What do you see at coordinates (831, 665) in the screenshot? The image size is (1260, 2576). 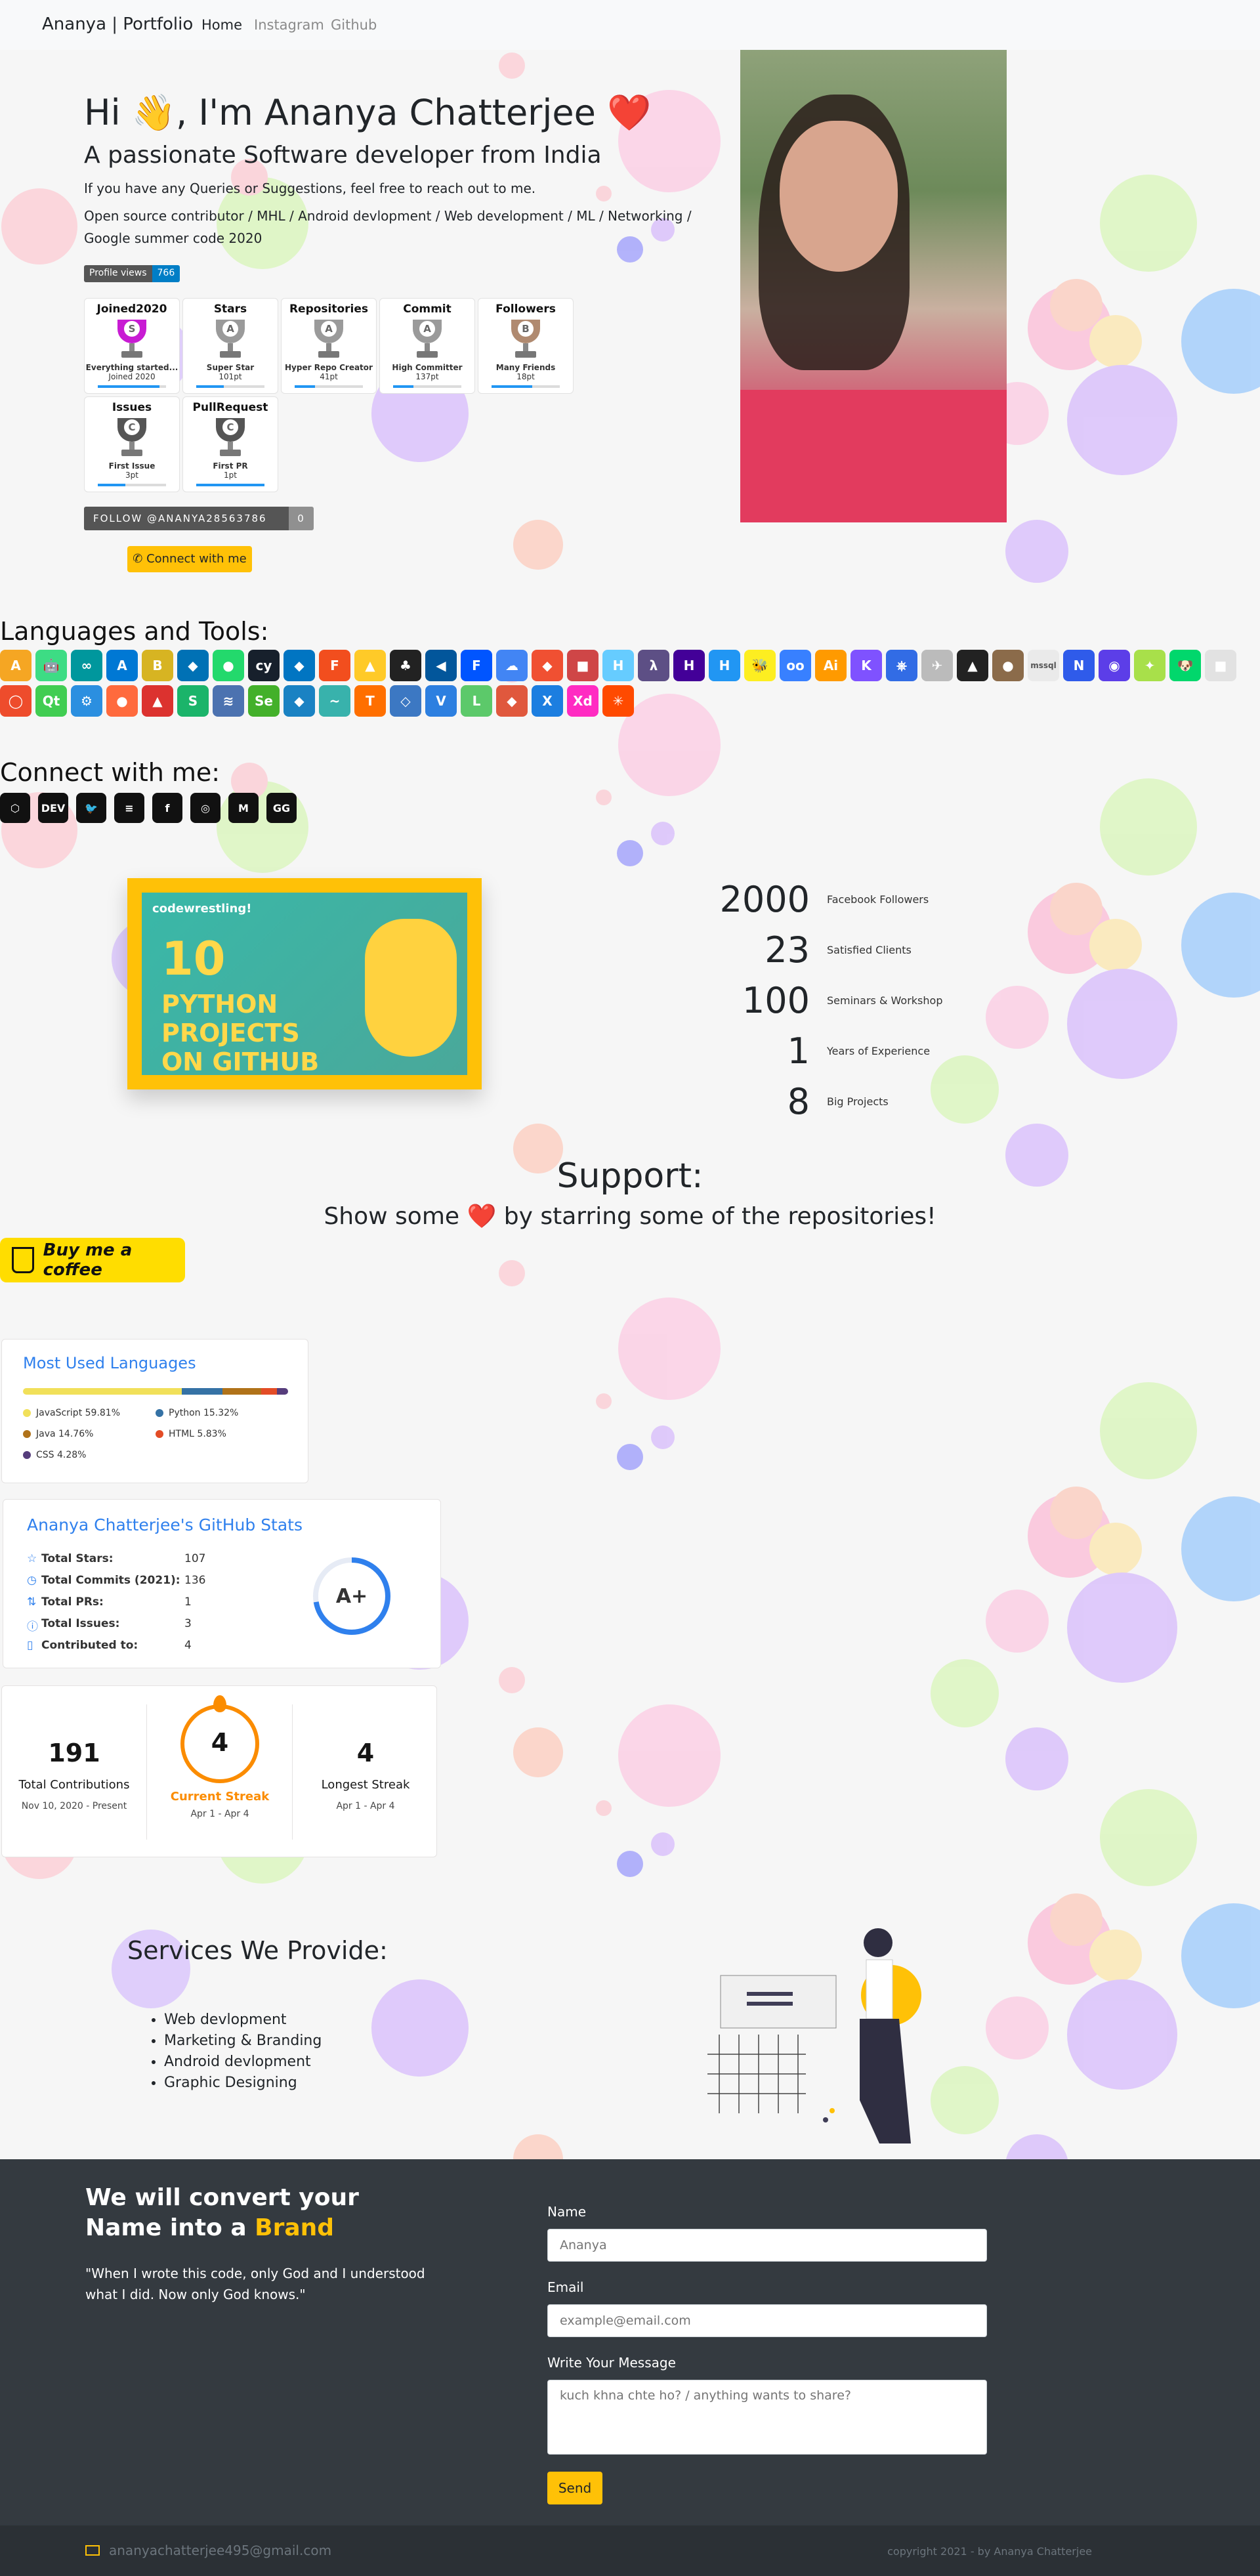 I see `illustrator-icon: Ai` at bounding box center [831, 665].